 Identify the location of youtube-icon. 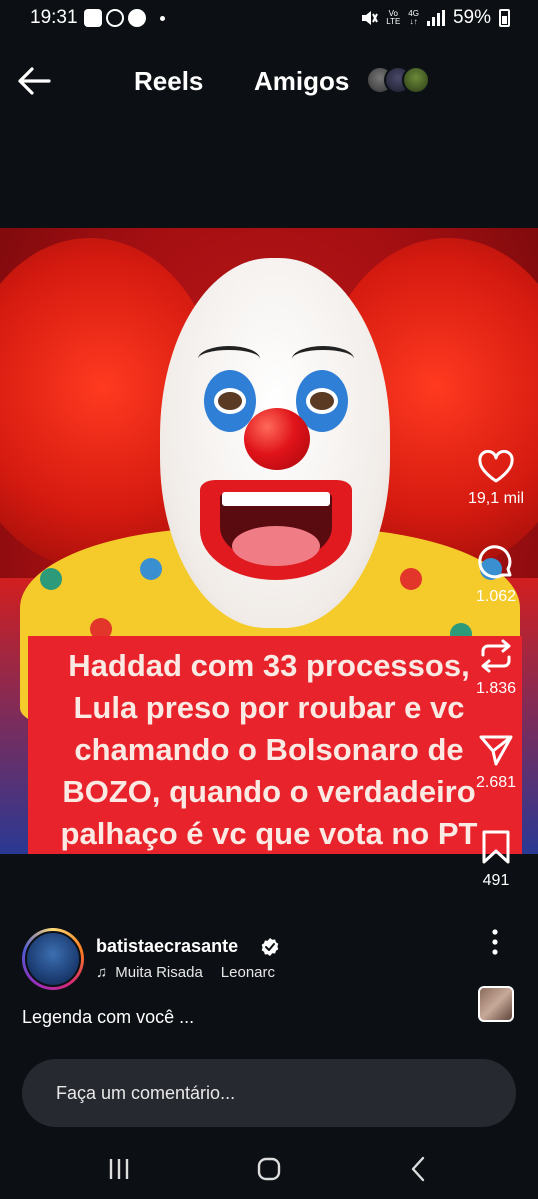
(93, 18).